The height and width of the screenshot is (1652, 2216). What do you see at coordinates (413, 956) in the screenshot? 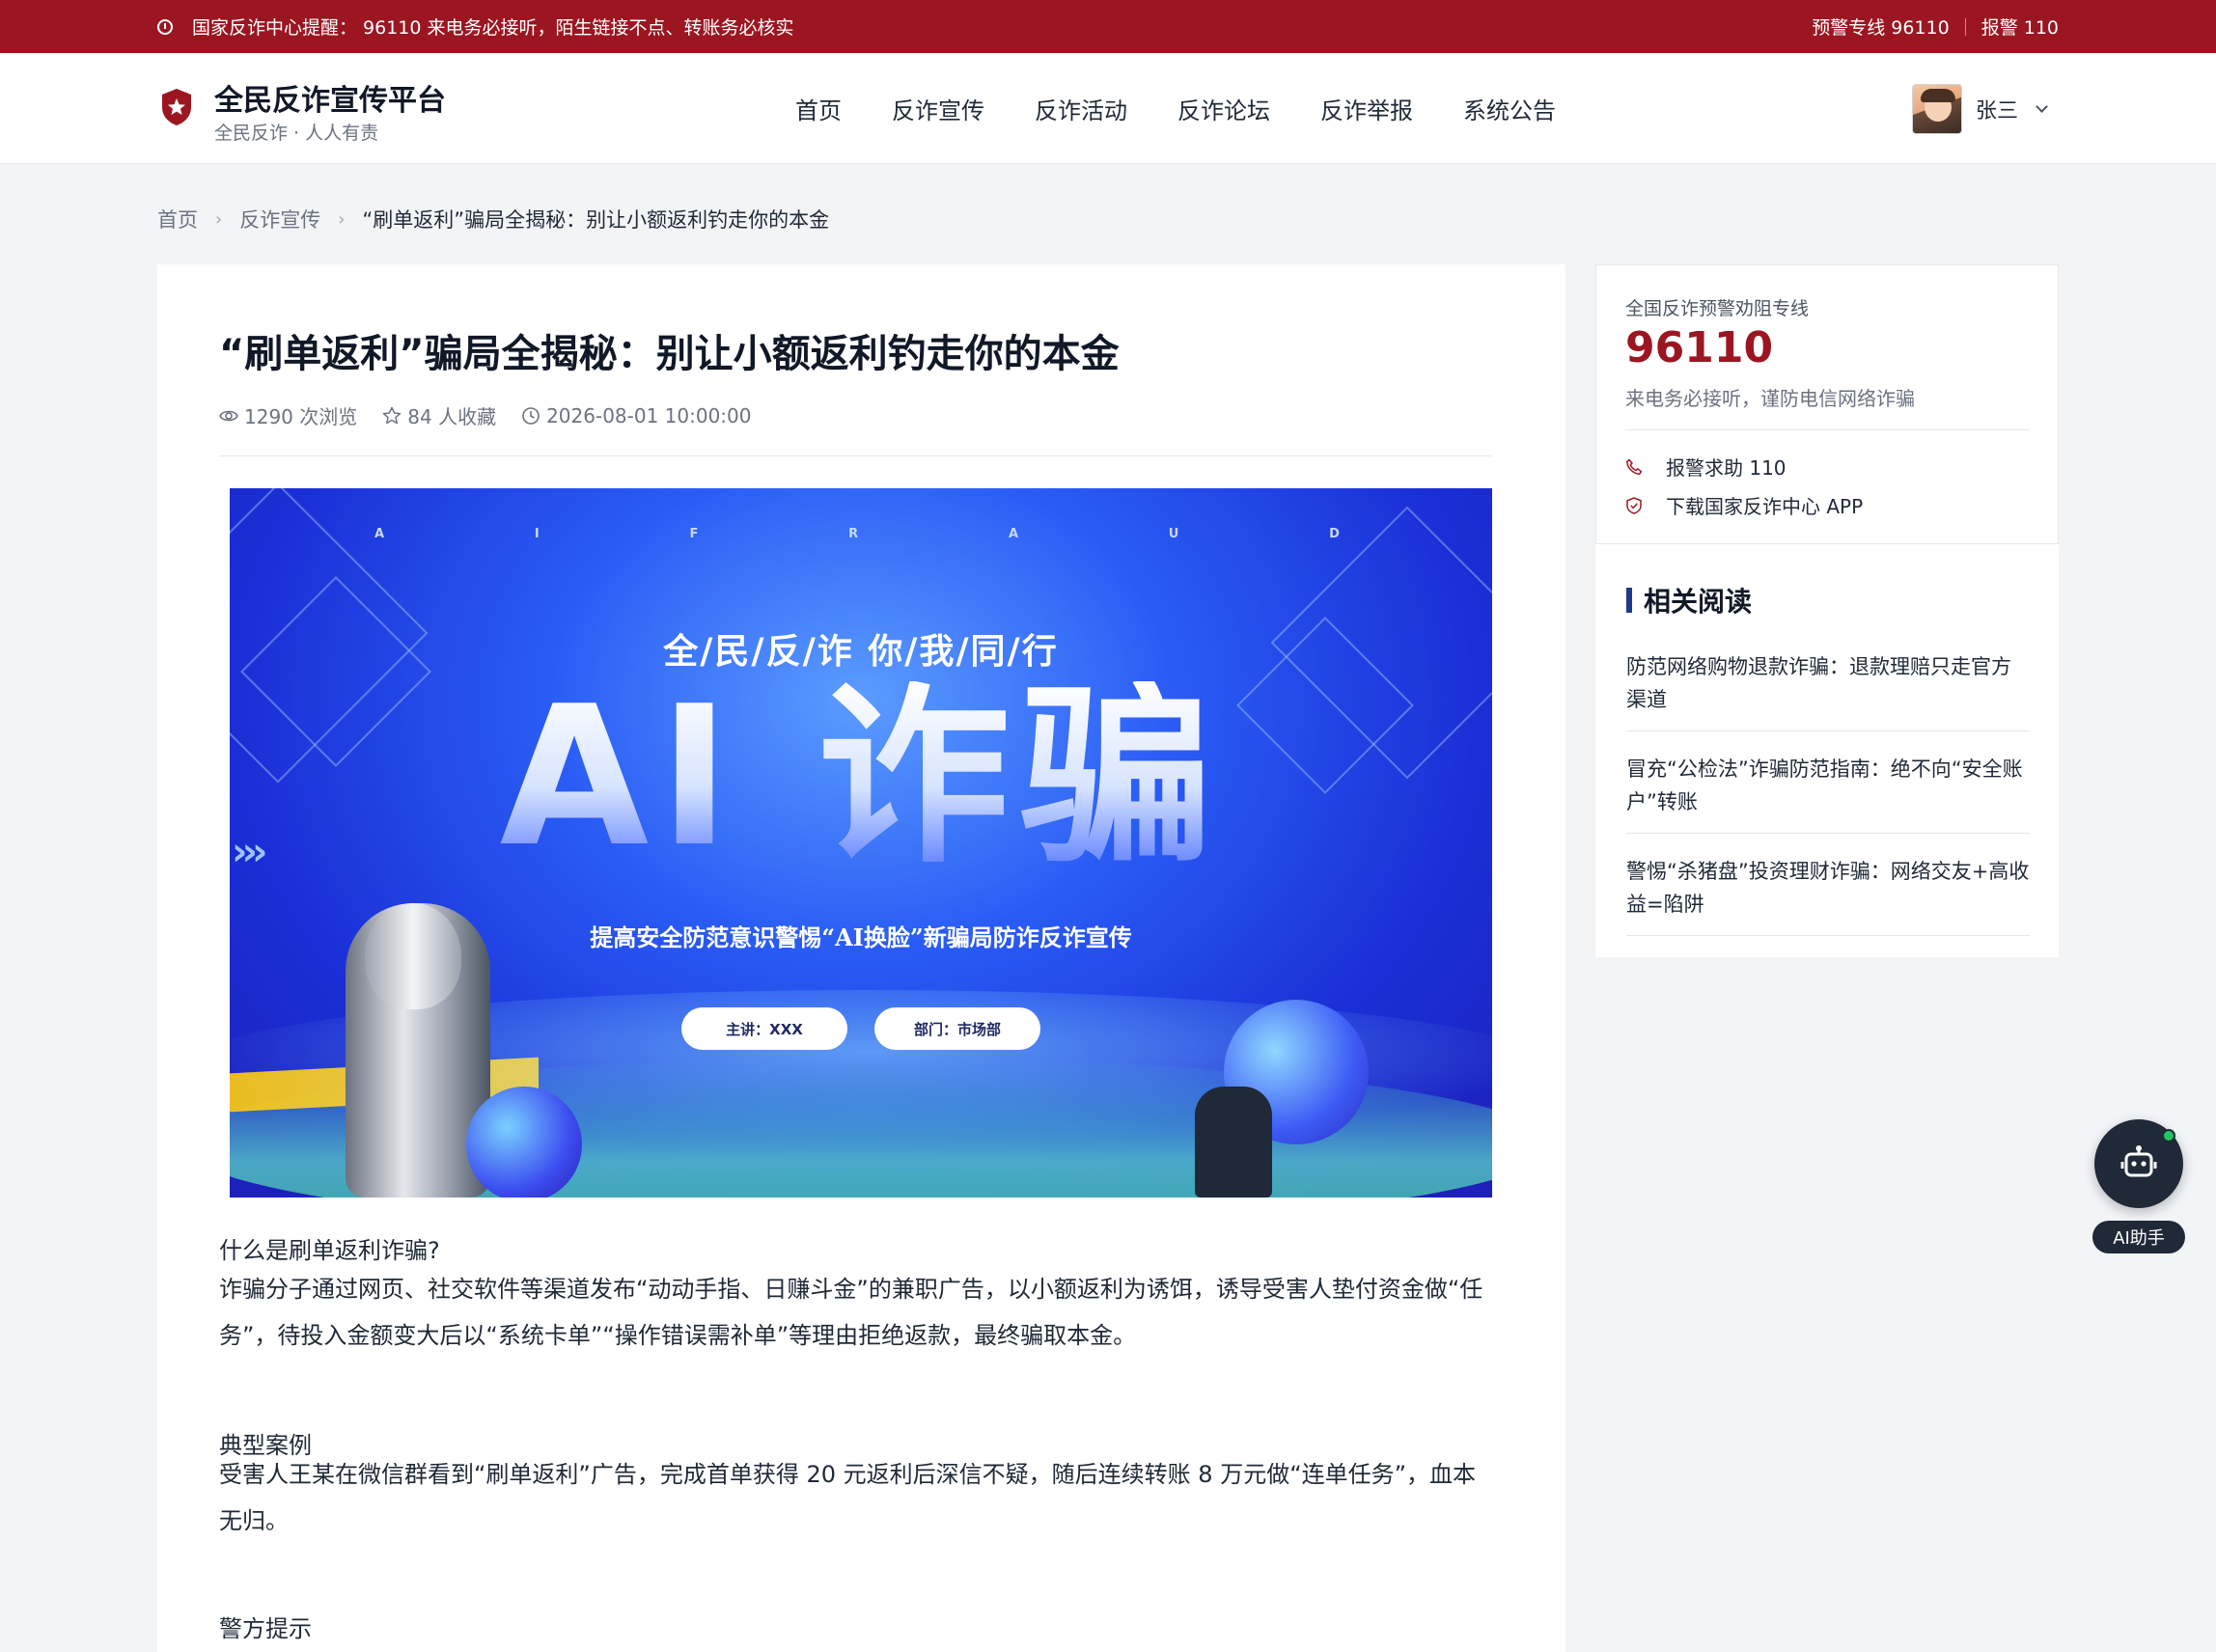
I see `robot-head-illustration` at bounding box center [413, 956].